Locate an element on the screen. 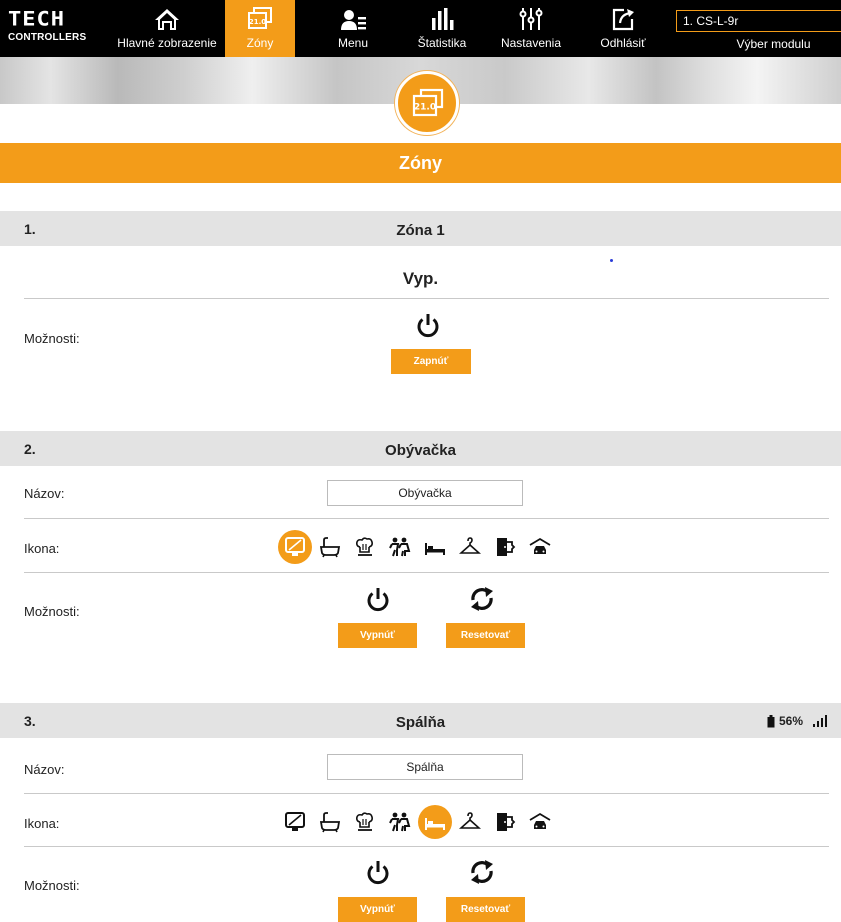 This screenshot has height=922, width=841. tech-controllers-logo: TECH CONTROLLERS is located at coordinates (54, 28).